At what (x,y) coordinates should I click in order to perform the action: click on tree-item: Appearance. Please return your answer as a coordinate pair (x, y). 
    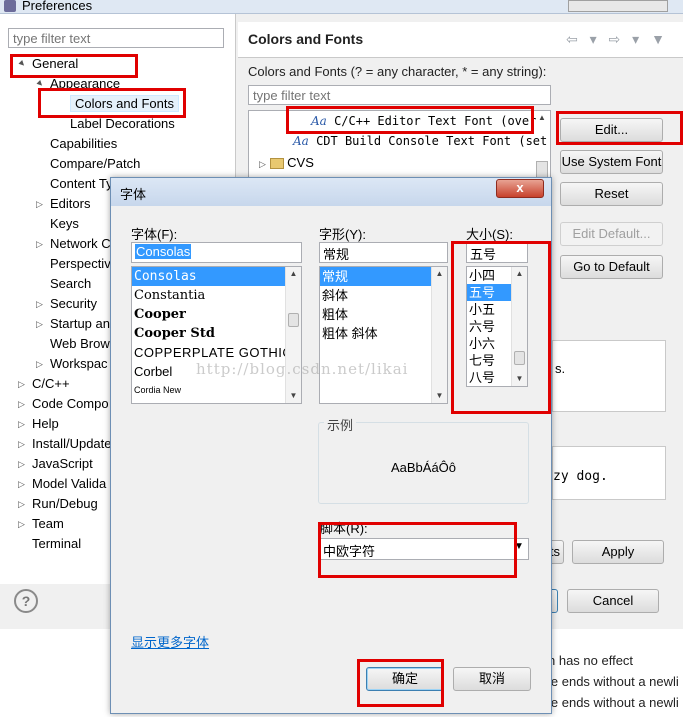
    Looking at the image, I should click on (85, 84).